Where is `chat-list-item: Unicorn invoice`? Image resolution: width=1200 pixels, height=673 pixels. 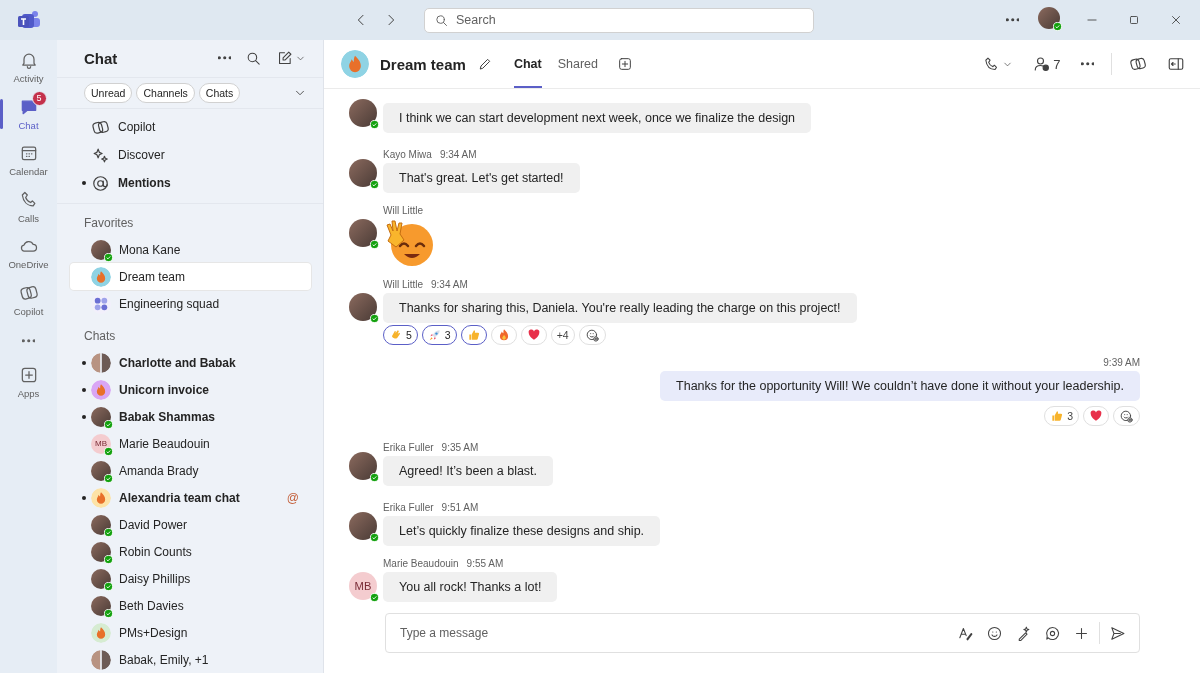 chat-list-item: Unicorn invoice is located at coordinates (190, 389).